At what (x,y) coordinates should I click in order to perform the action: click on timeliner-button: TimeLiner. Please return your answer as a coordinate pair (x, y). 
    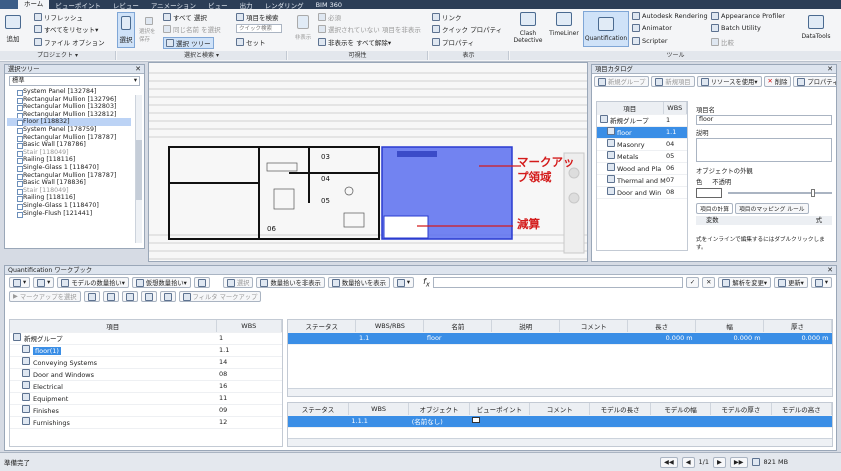
    Looking at the image, I should click on (564, 24).